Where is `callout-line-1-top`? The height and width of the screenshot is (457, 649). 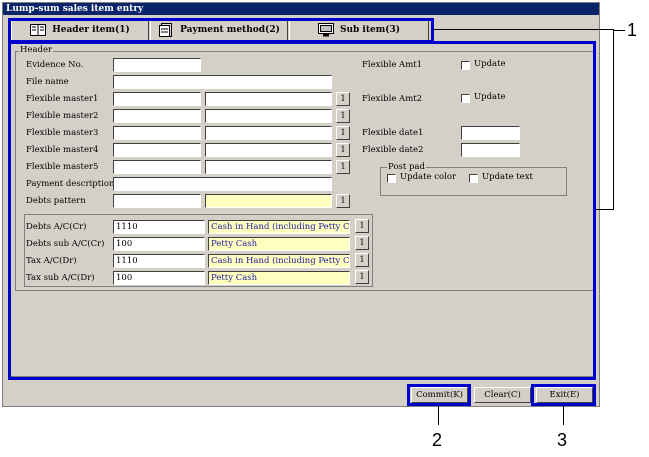
callout-line-1-top is located at coordinates (523, 29).